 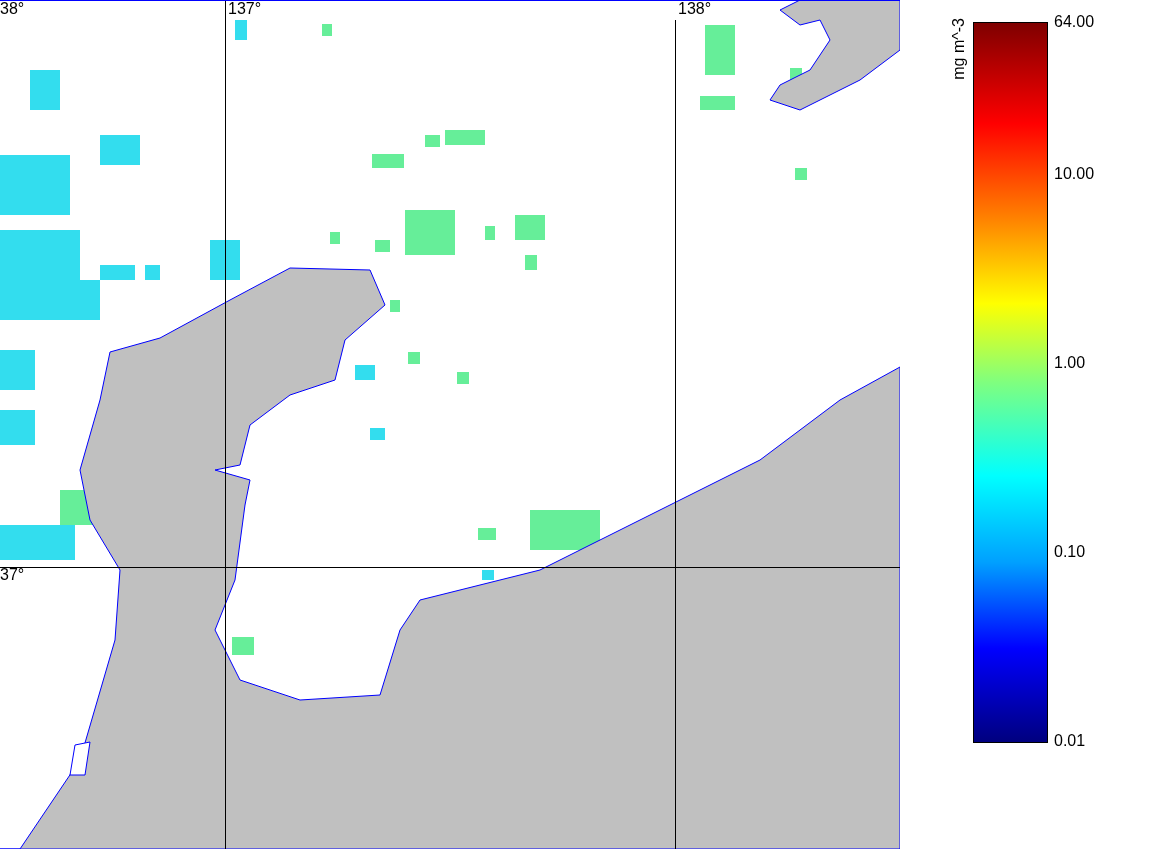 What do you see at coordinates (12, 9) in the screenshot?
I see `latitude-label: 38°` at bounding box center [12, 9].